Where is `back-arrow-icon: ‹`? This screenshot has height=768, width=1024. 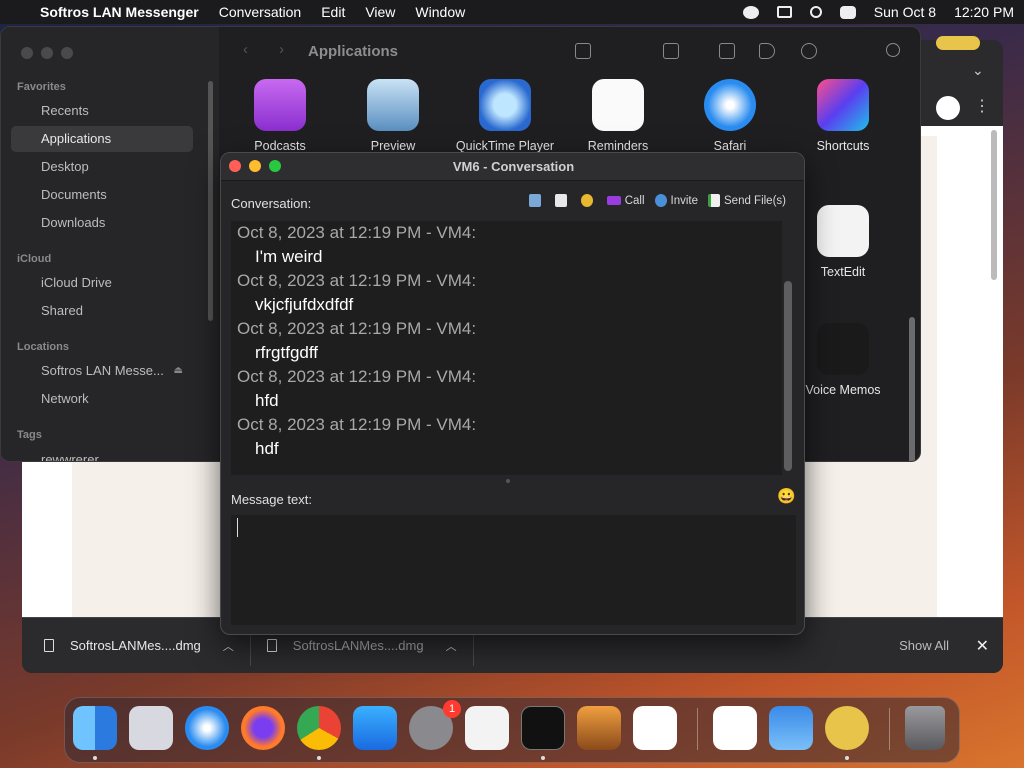 back-arrow-icon: ‹ is located at coordinates (245, 49).